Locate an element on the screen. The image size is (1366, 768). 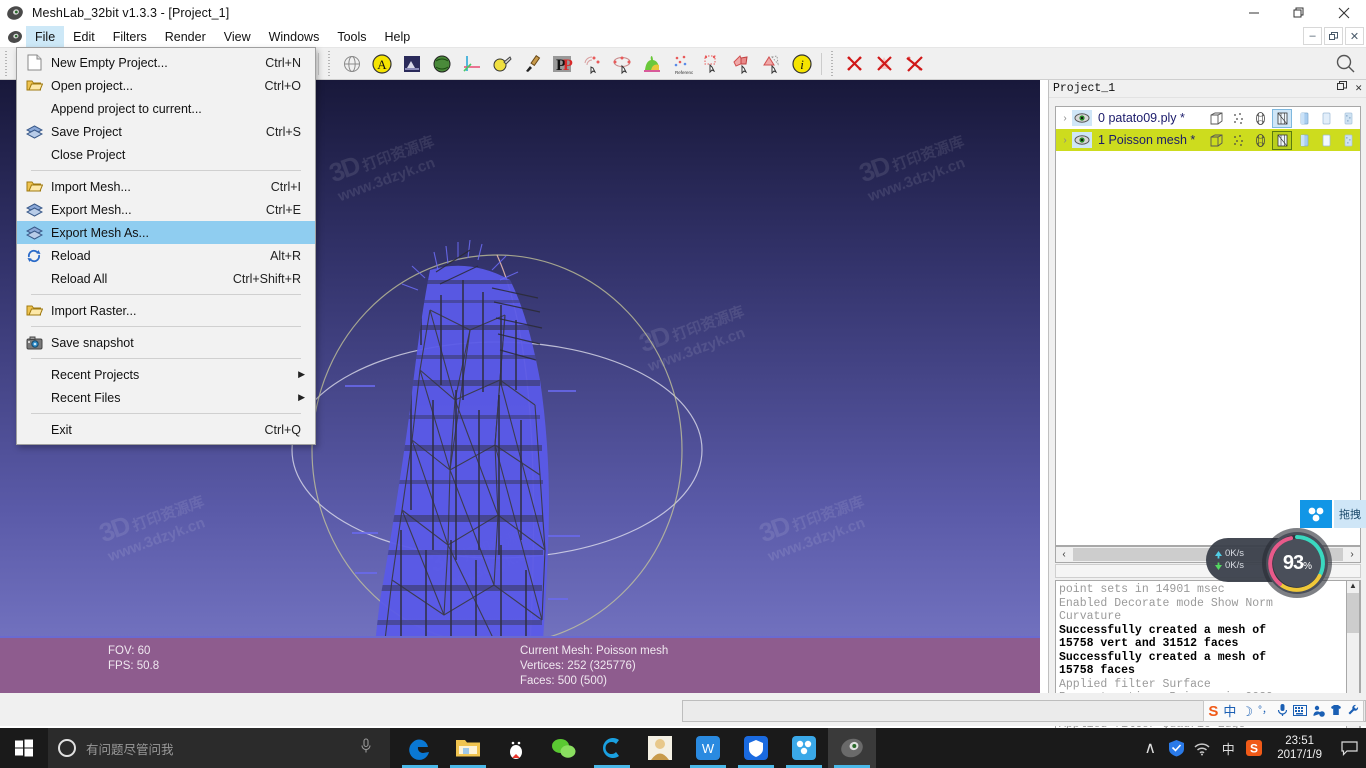
pick-points-icon: PP is located at coordinates (562, 64).